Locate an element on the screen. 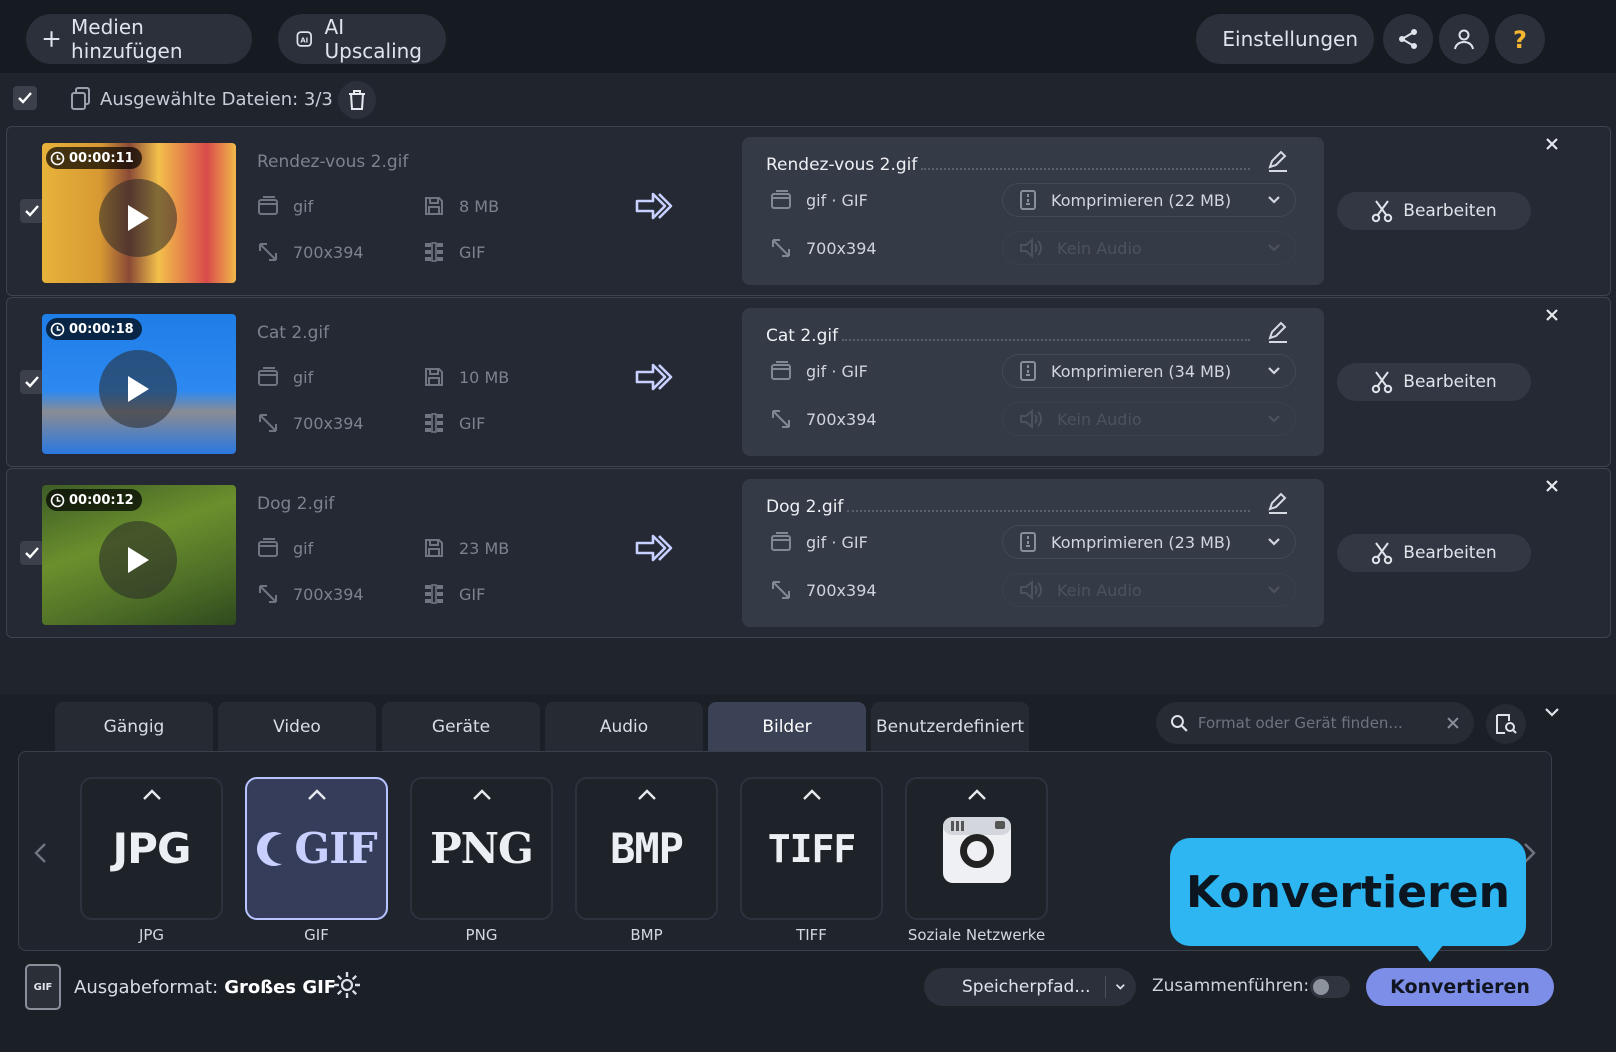  output-format-value: Großes GIF is located at coordinates (280, 987).